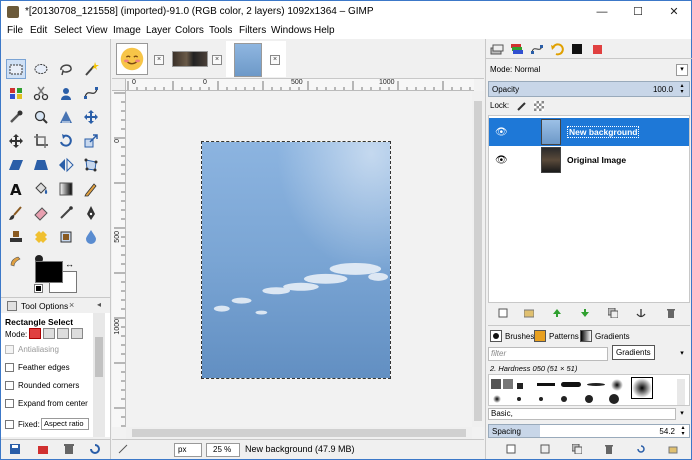 Image resolution: width=692 pixels, height=460 pixels. What do you see at coordinates (589, 70) in the screenshot?
I see `layer-mode-row: Mode: Normal ▾` at bounding box center [589, 70].